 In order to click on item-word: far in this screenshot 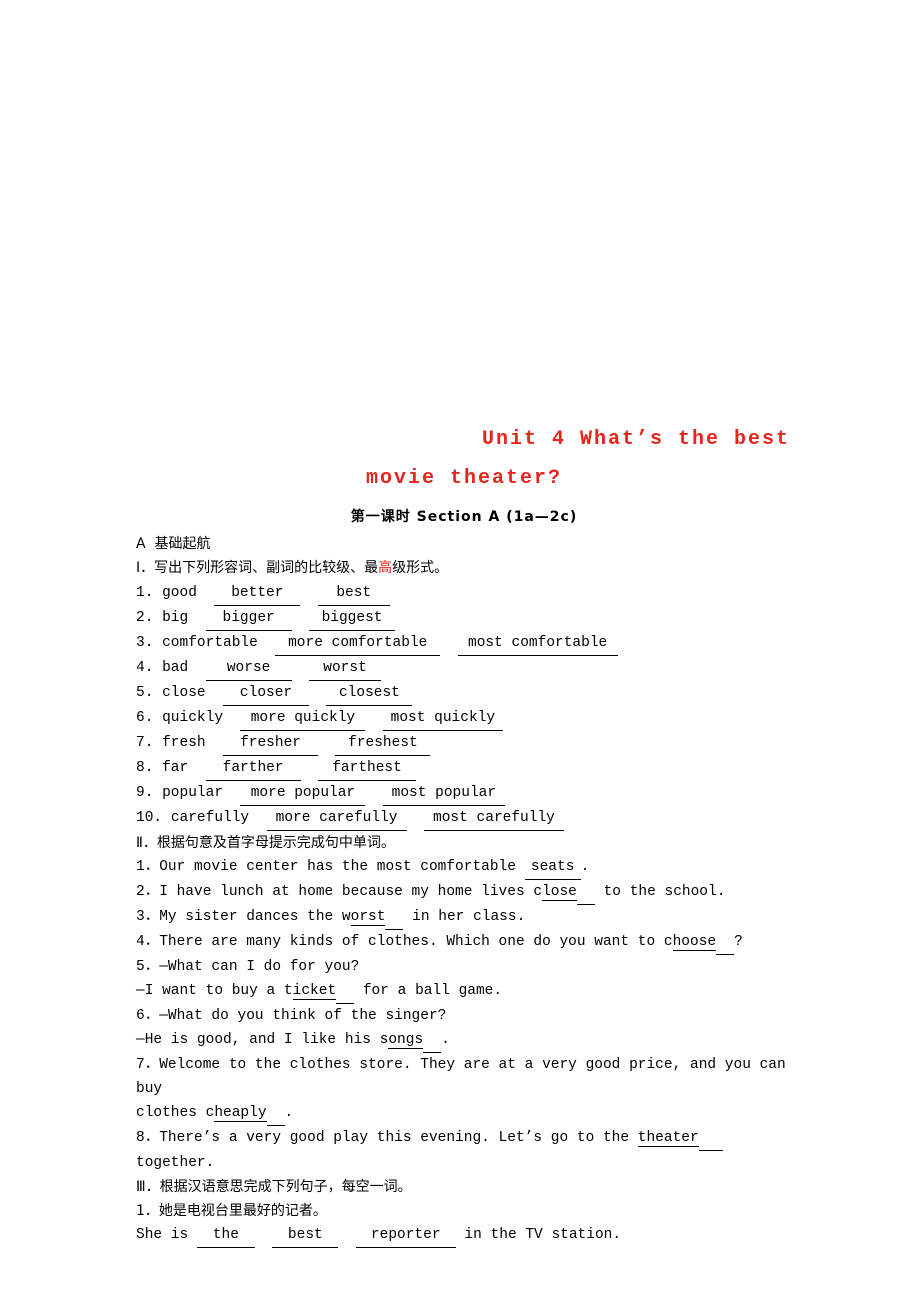, I will do `click(175, 768)`.